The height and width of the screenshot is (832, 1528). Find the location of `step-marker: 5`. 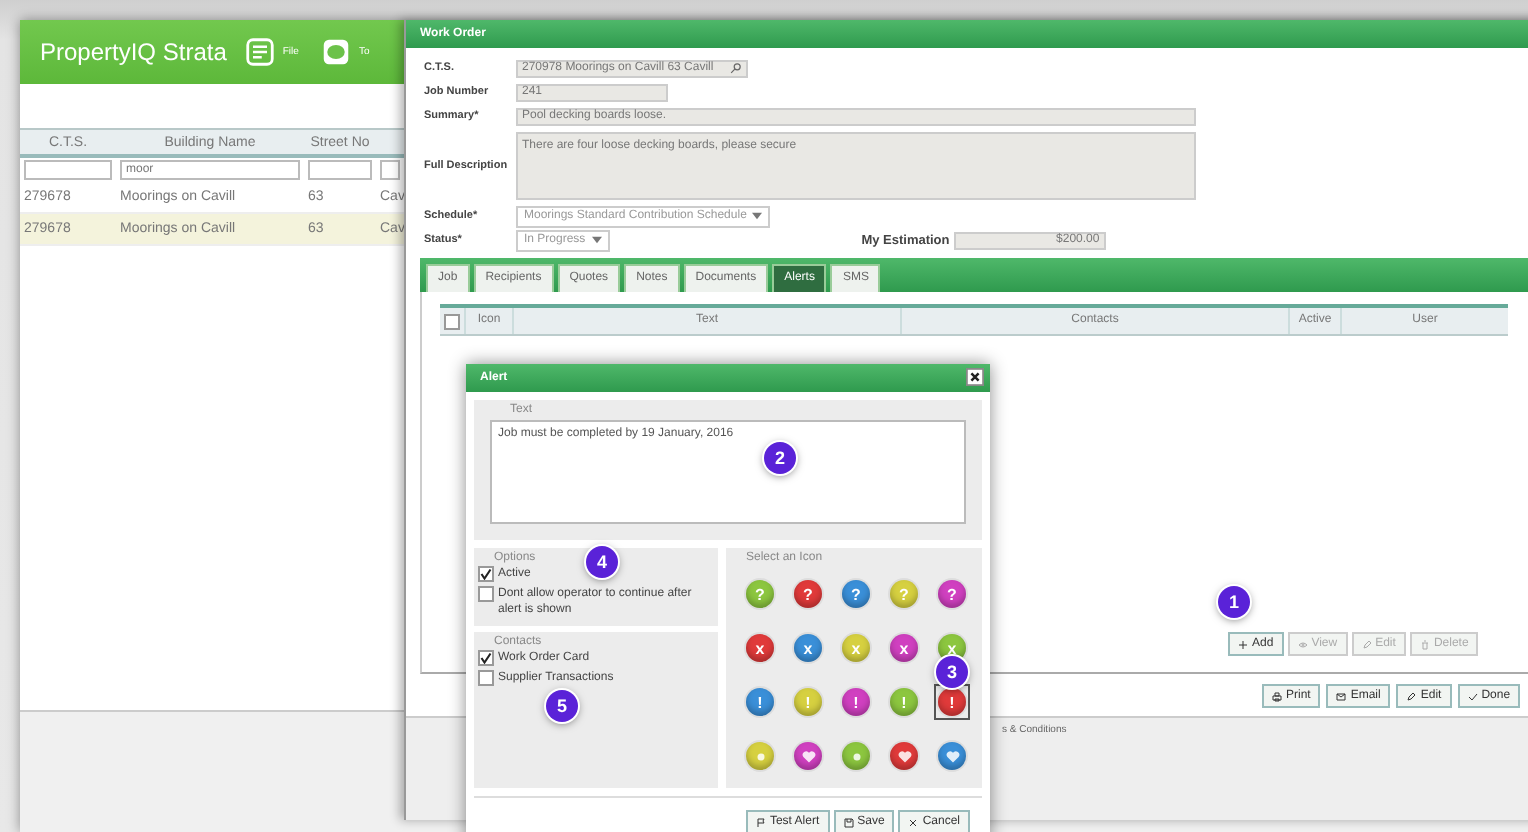

step-marker: 5 is located at coordinates (562, 706).